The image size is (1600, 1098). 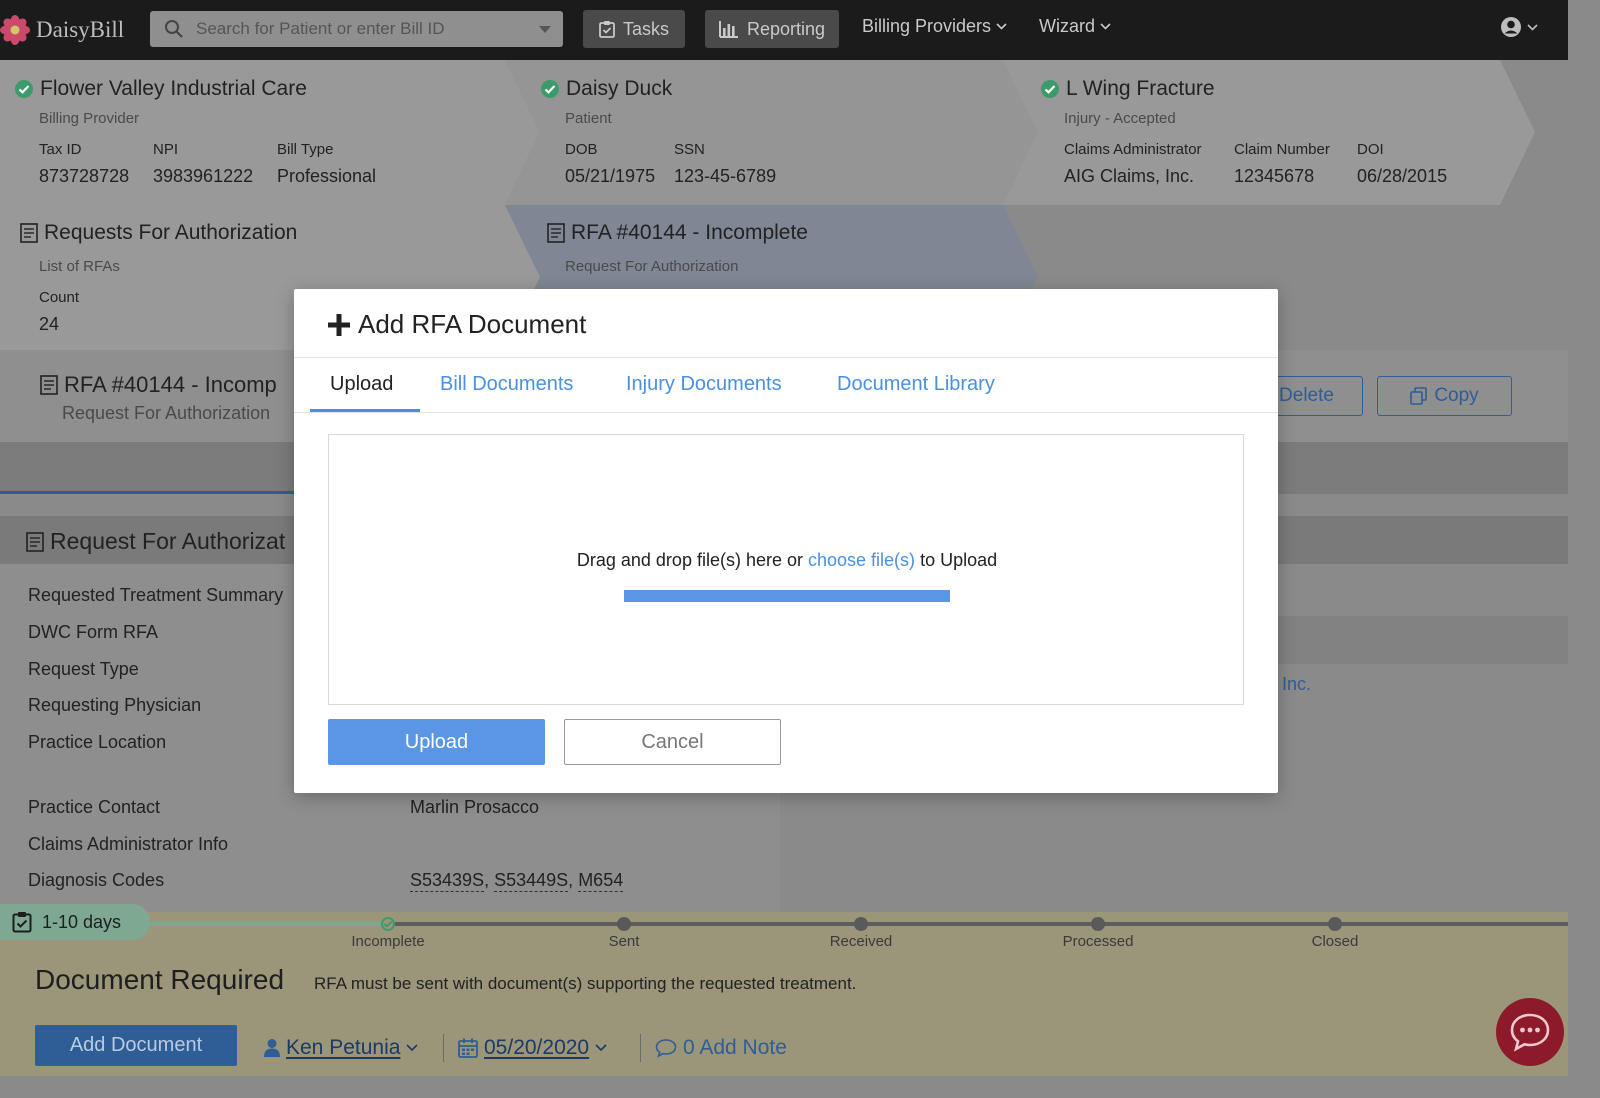 I want to click on user-menu, so click(x=1519, y=27).